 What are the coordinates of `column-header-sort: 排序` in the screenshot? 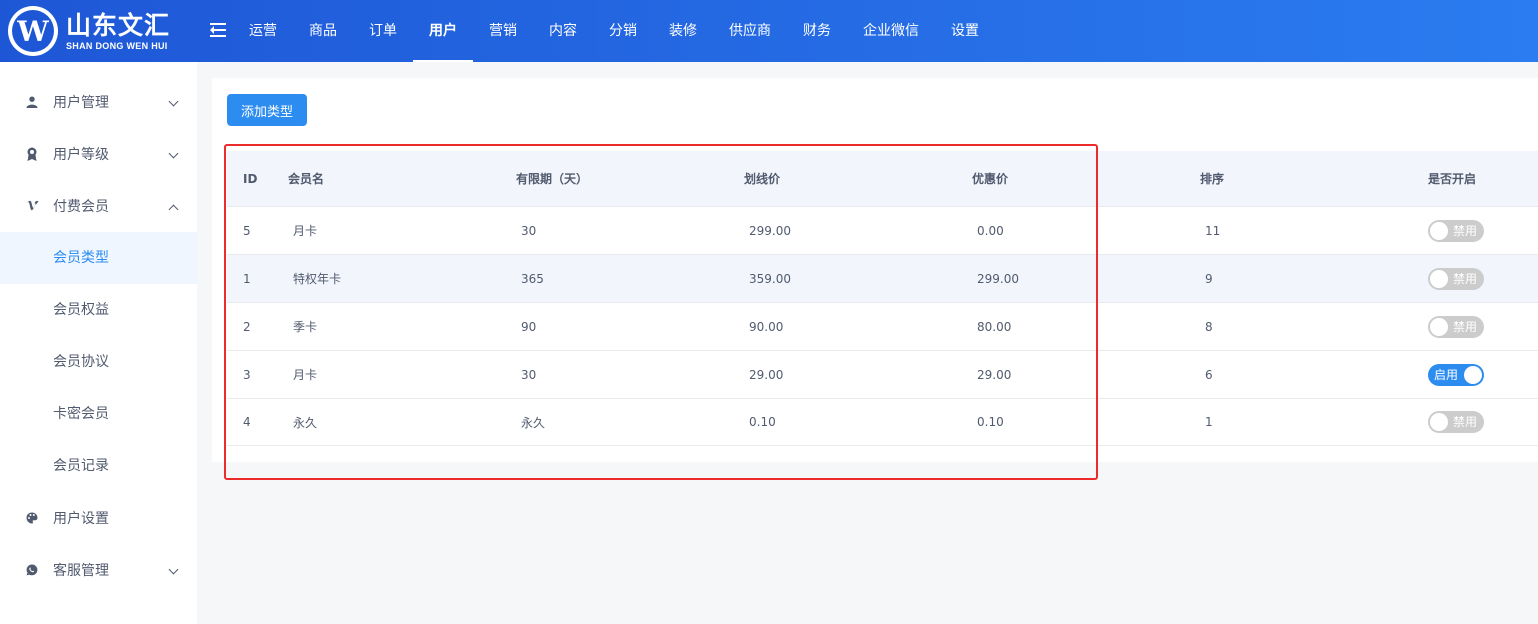 It's located at (1212, 179).